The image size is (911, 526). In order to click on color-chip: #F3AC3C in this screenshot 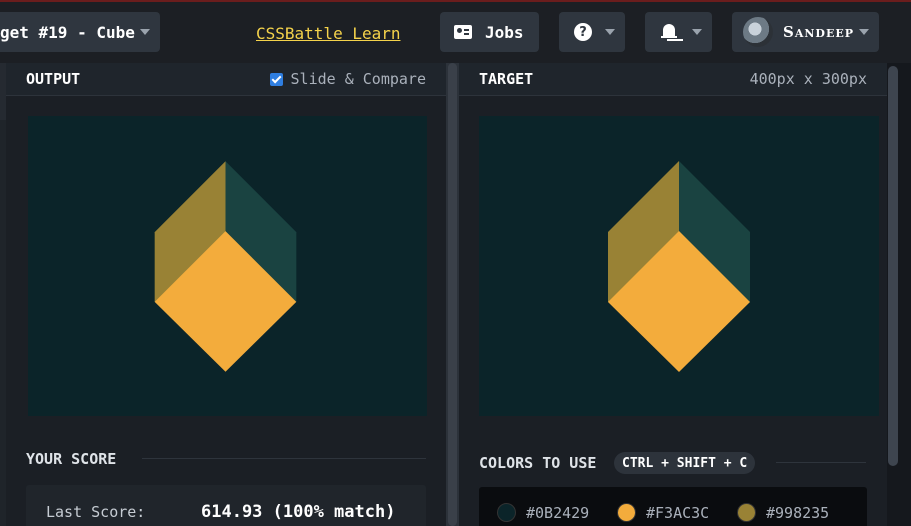, I will do `click(663, 512)`.